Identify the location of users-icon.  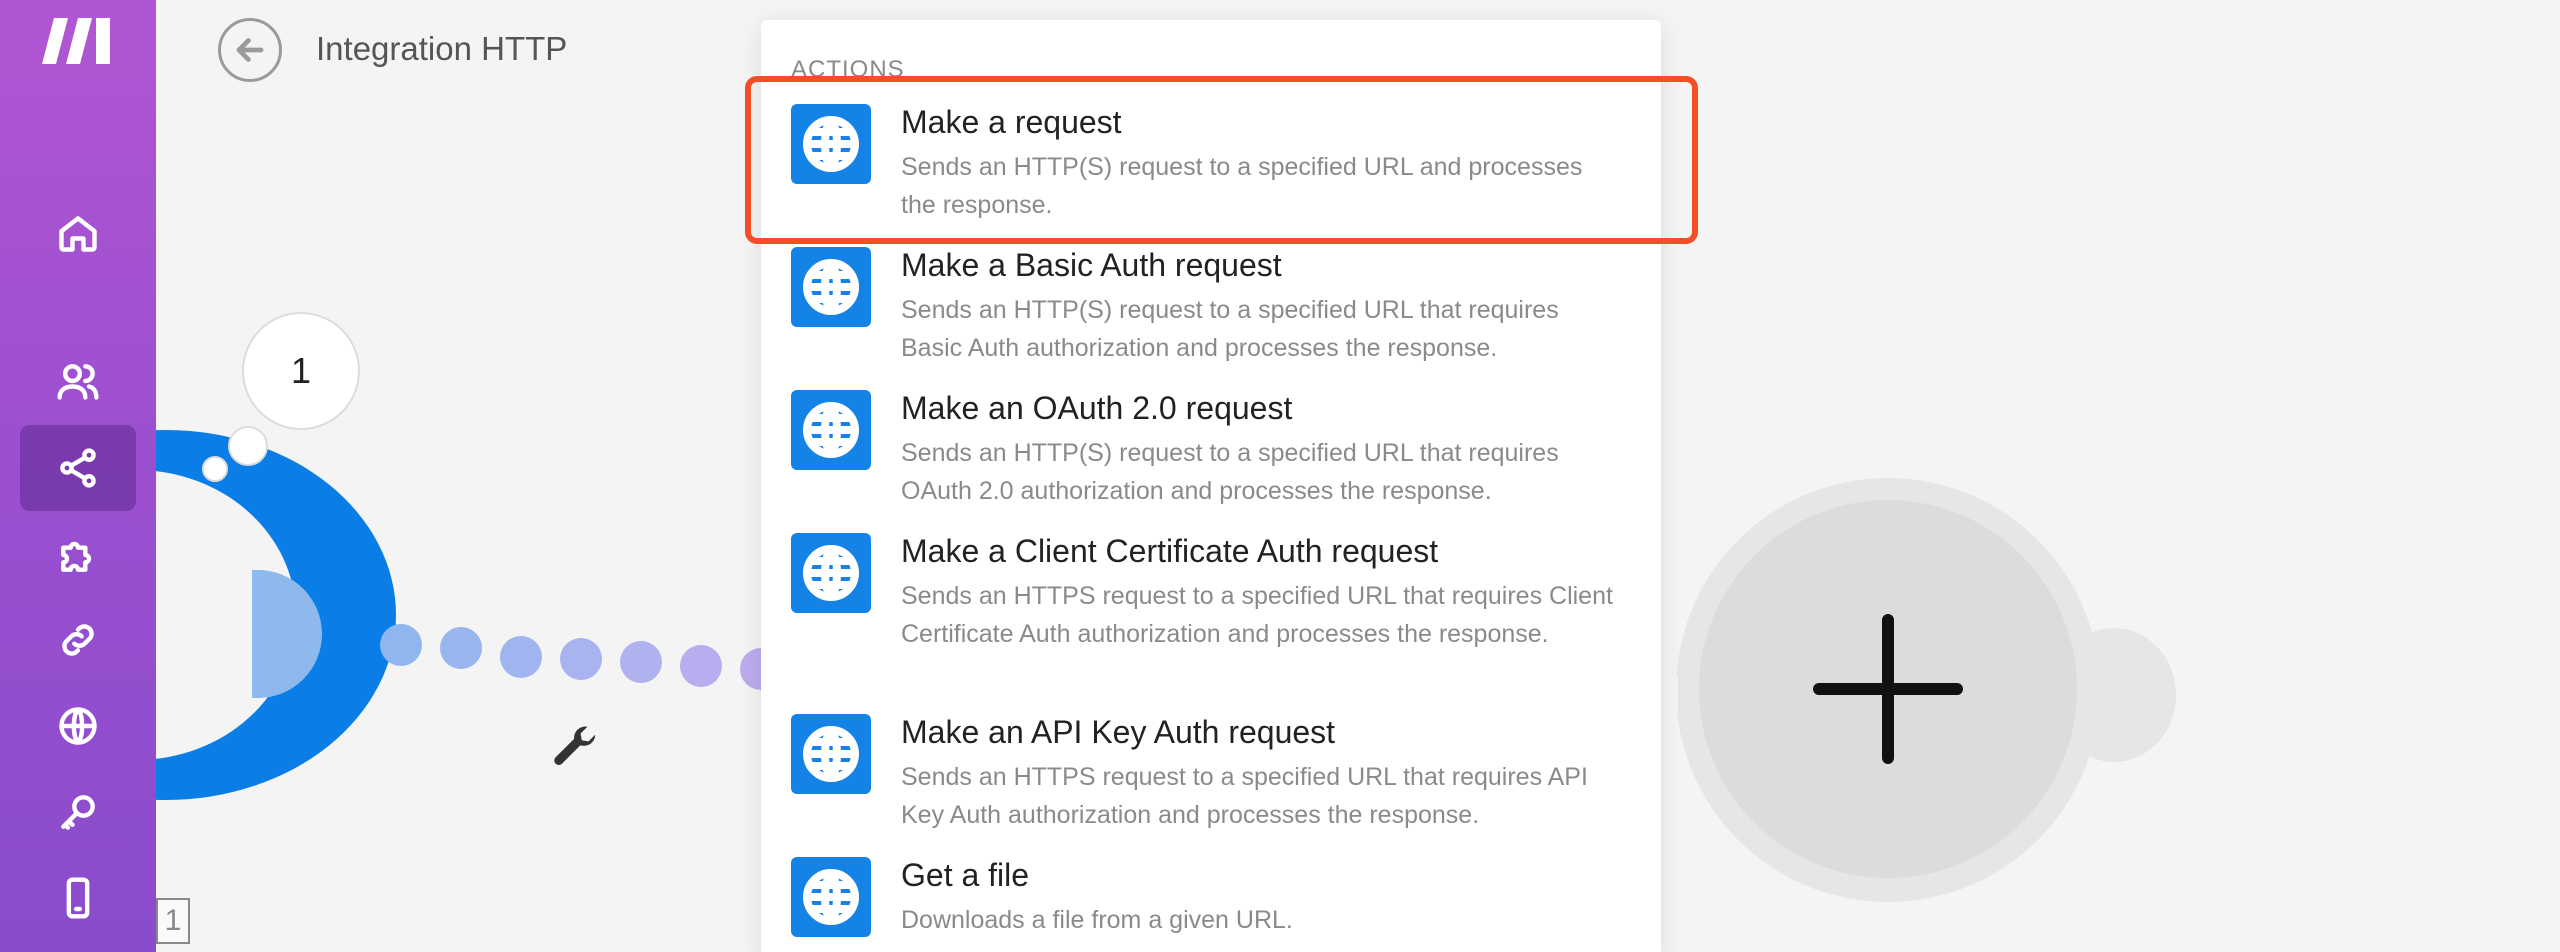
(78, 382).